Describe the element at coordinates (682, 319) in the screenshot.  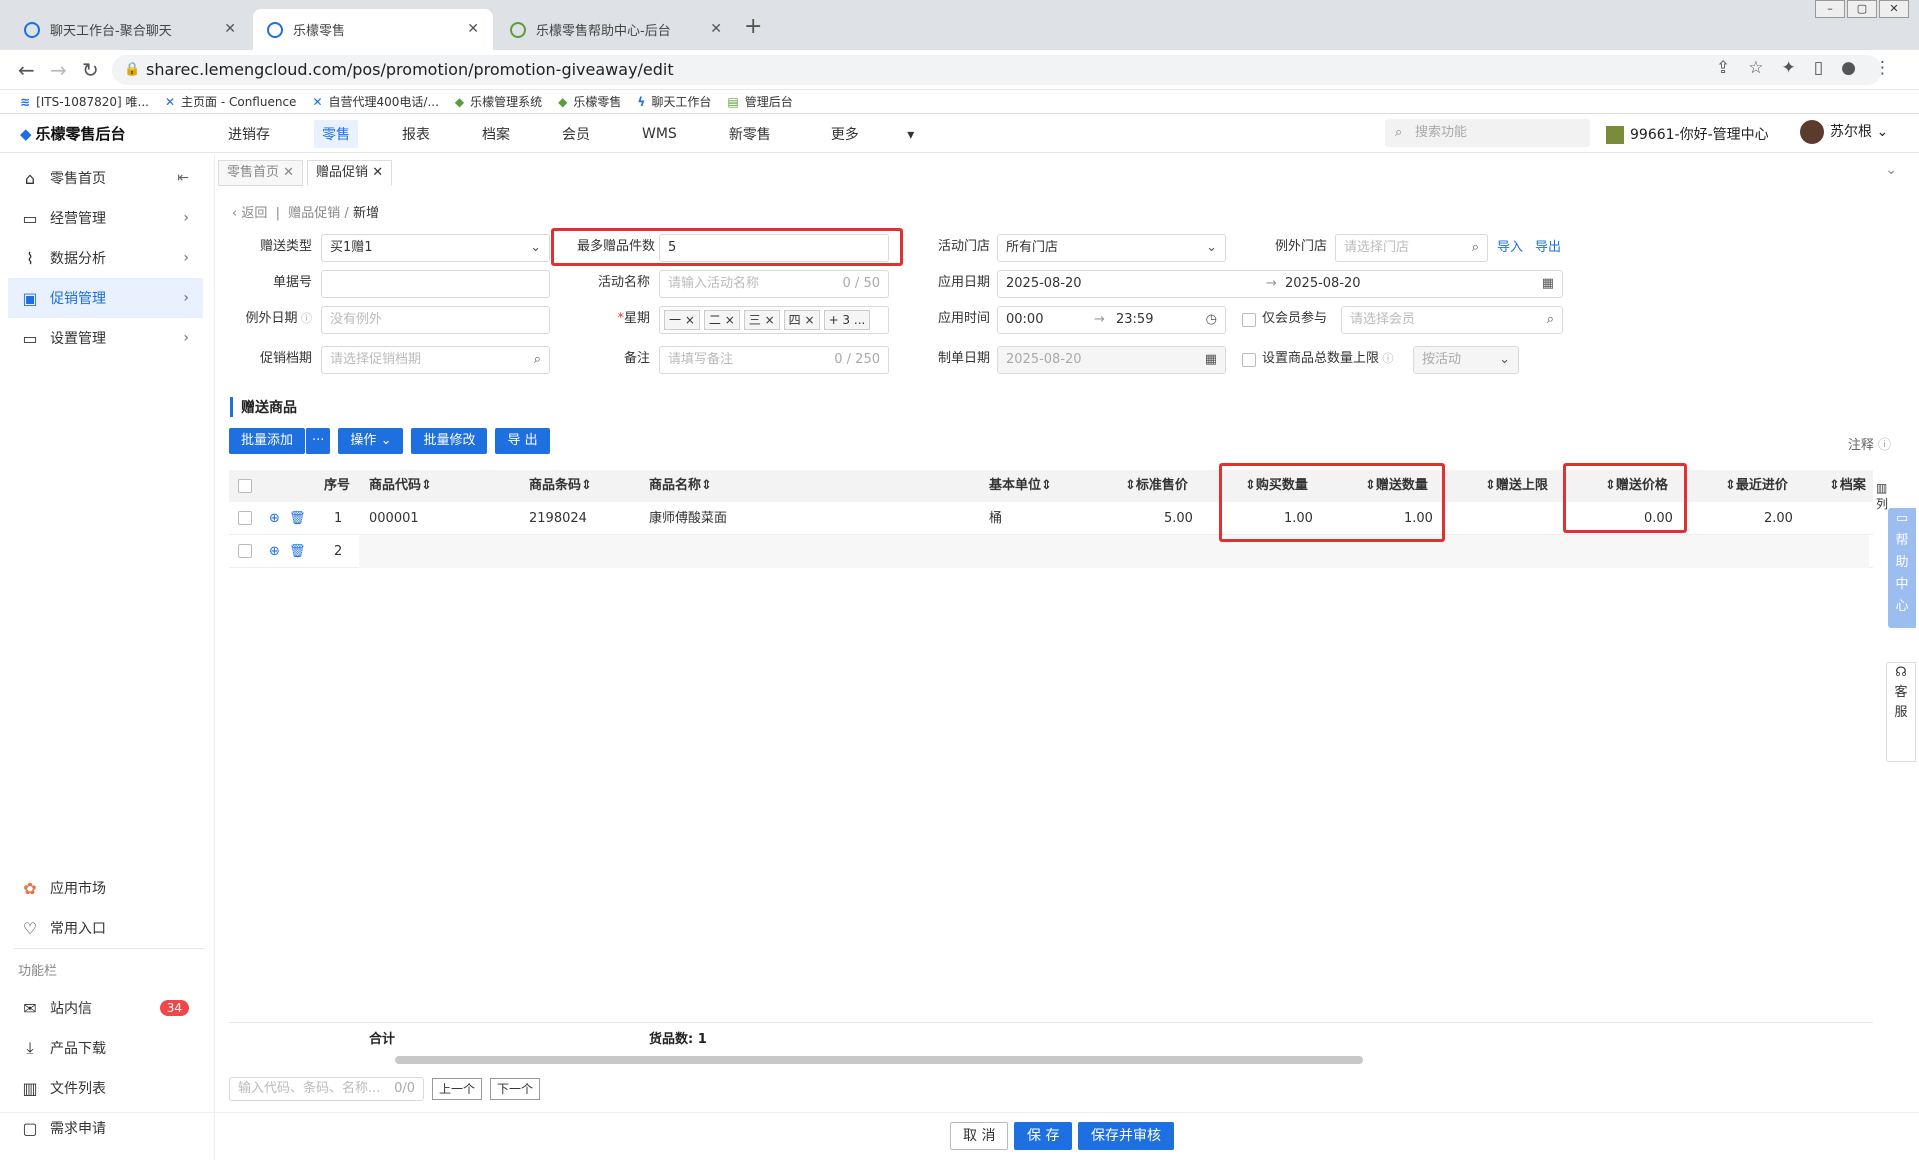
I see `week-tag: 一 ×` at that location.